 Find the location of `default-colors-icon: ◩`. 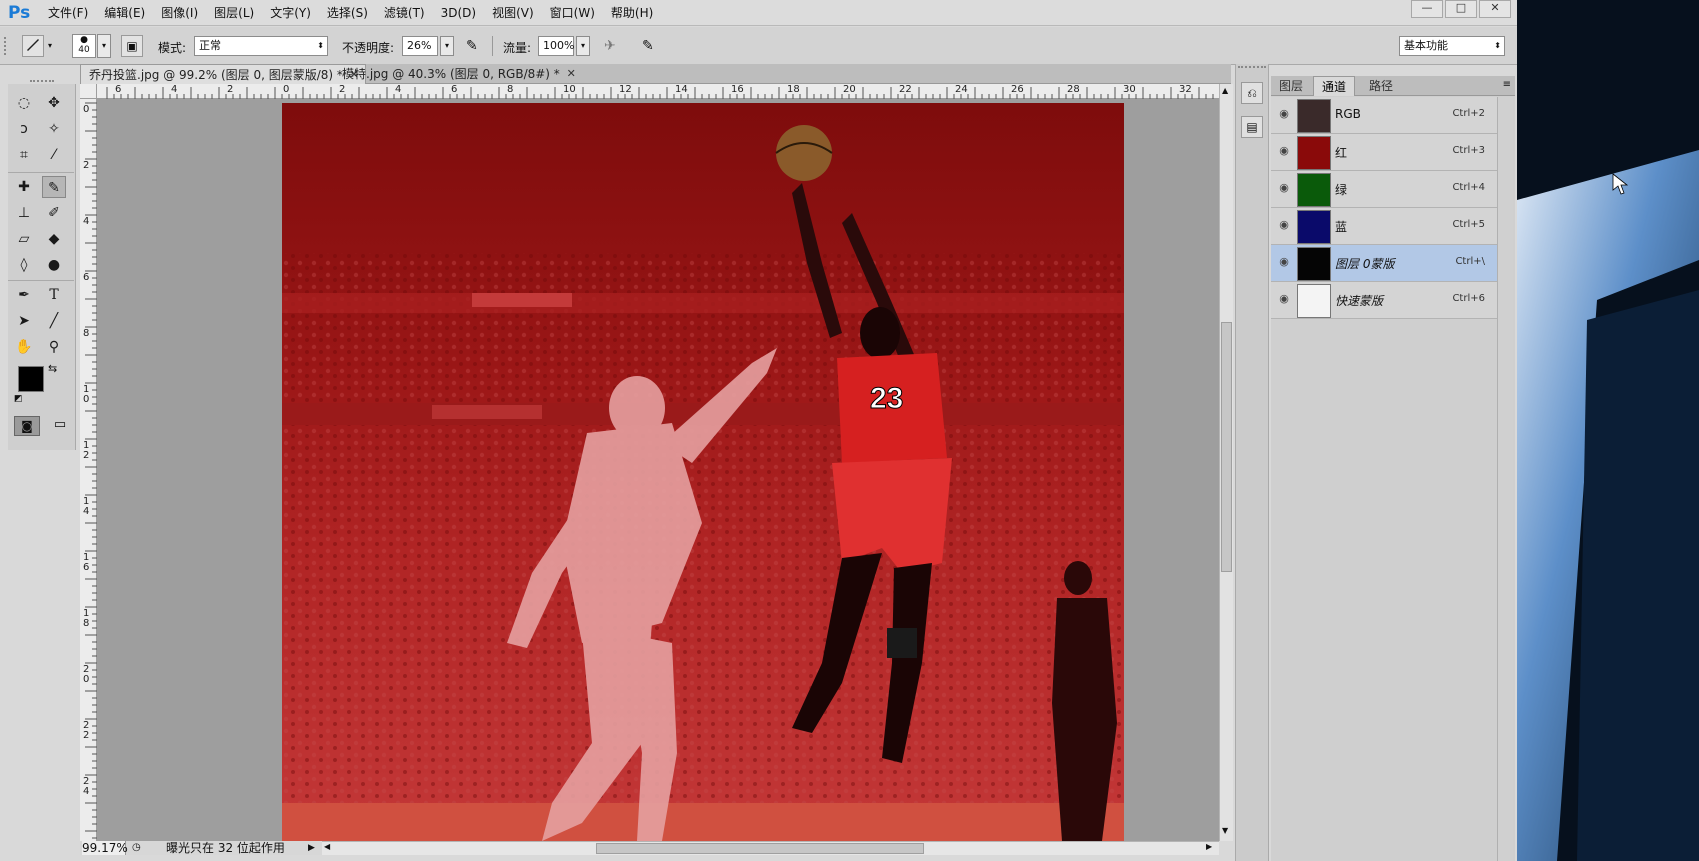

default-colors-icon: ◩ is located at coordinates (18, 399).